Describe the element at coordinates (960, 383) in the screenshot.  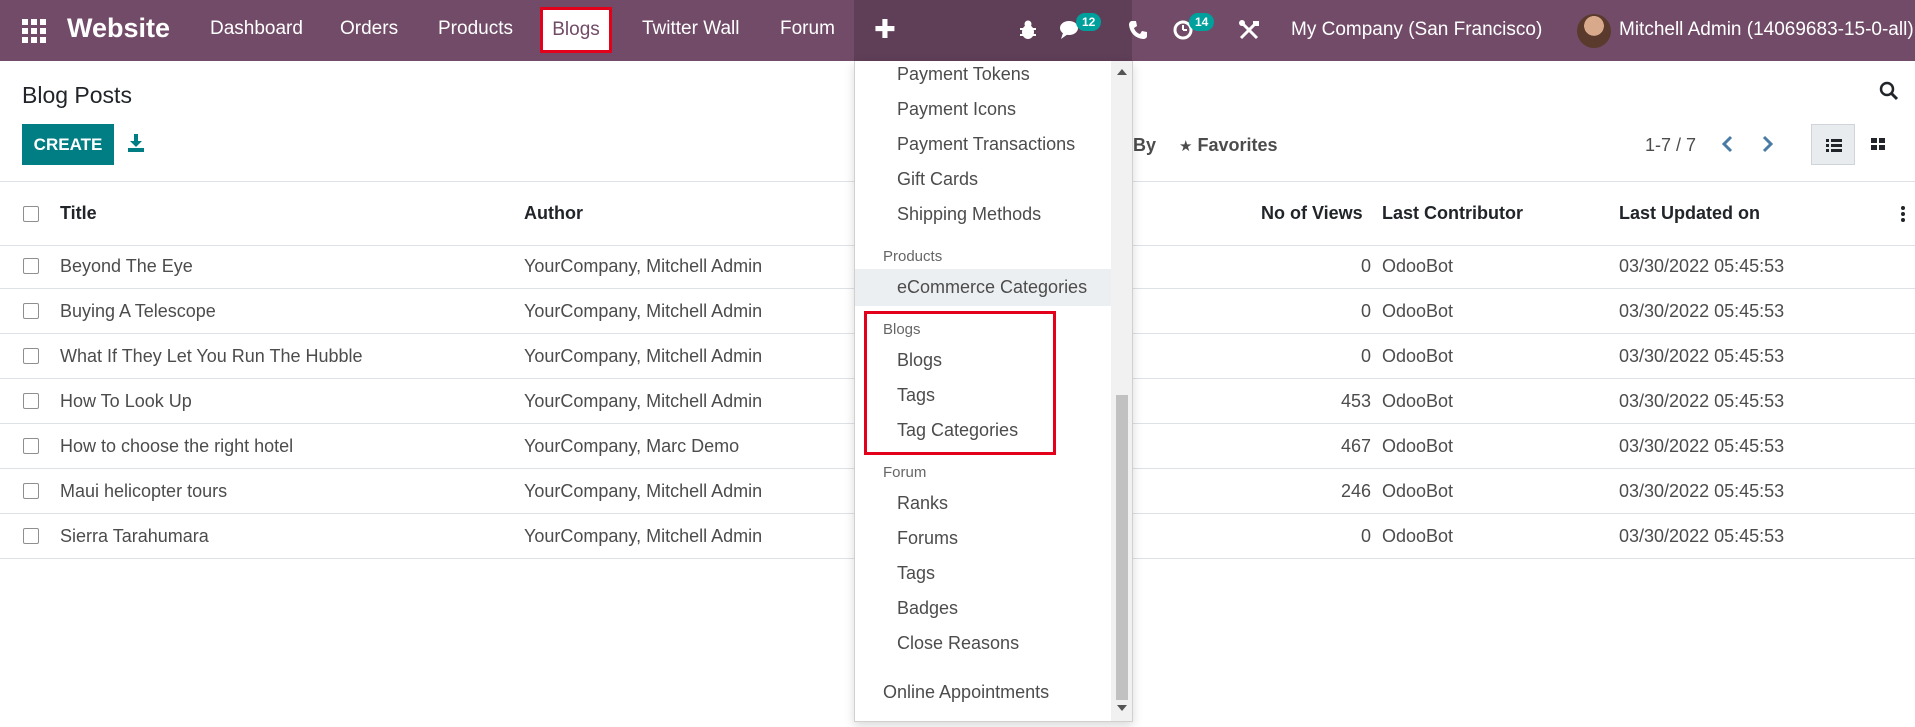
I see `blogs-section-highlight` at that location.